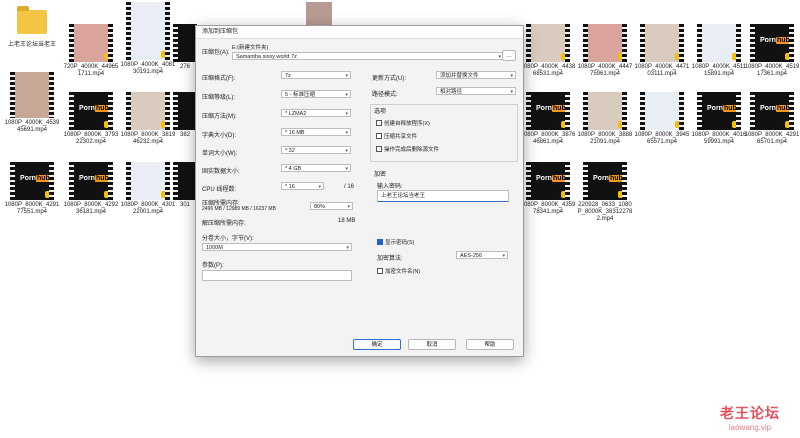  Describe the element at coordinates (459, 76) in the screenshot. I see `update-mode-value: 添加并替换文件` at that location.